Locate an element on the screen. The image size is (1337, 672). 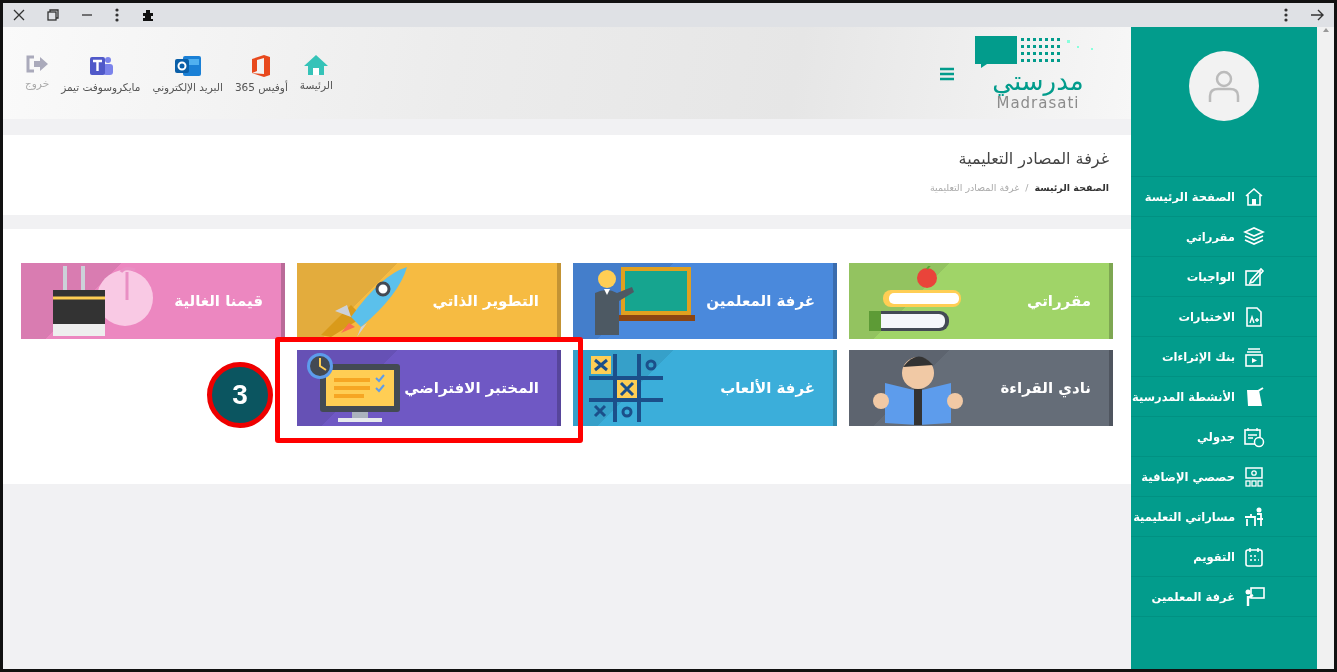
video-icon is located at coordinates (1254, 356).